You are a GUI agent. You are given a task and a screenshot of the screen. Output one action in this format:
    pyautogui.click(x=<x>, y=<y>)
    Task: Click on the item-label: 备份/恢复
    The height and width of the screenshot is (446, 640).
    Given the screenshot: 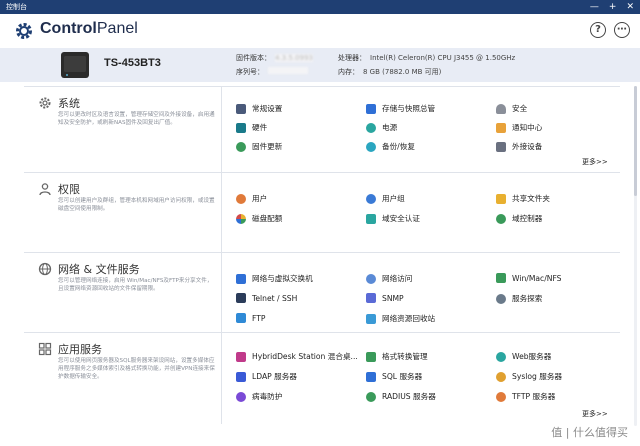 What is the action you would take?
    pyautogui.click(x=398, y=146)
    